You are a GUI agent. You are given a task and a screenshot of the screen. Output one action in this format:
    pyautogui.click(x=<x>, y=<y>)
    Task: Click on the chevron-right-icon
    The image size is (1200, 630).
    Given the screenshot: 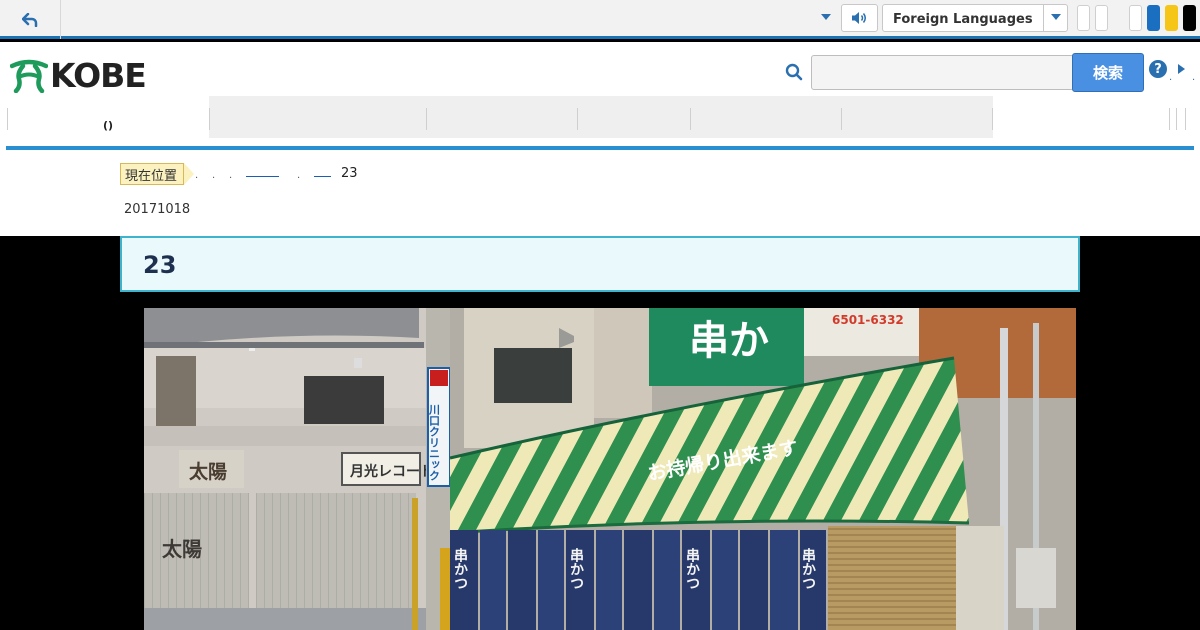 What is the action you would take?
    pyautogui.click(x=1181, y=69)
    